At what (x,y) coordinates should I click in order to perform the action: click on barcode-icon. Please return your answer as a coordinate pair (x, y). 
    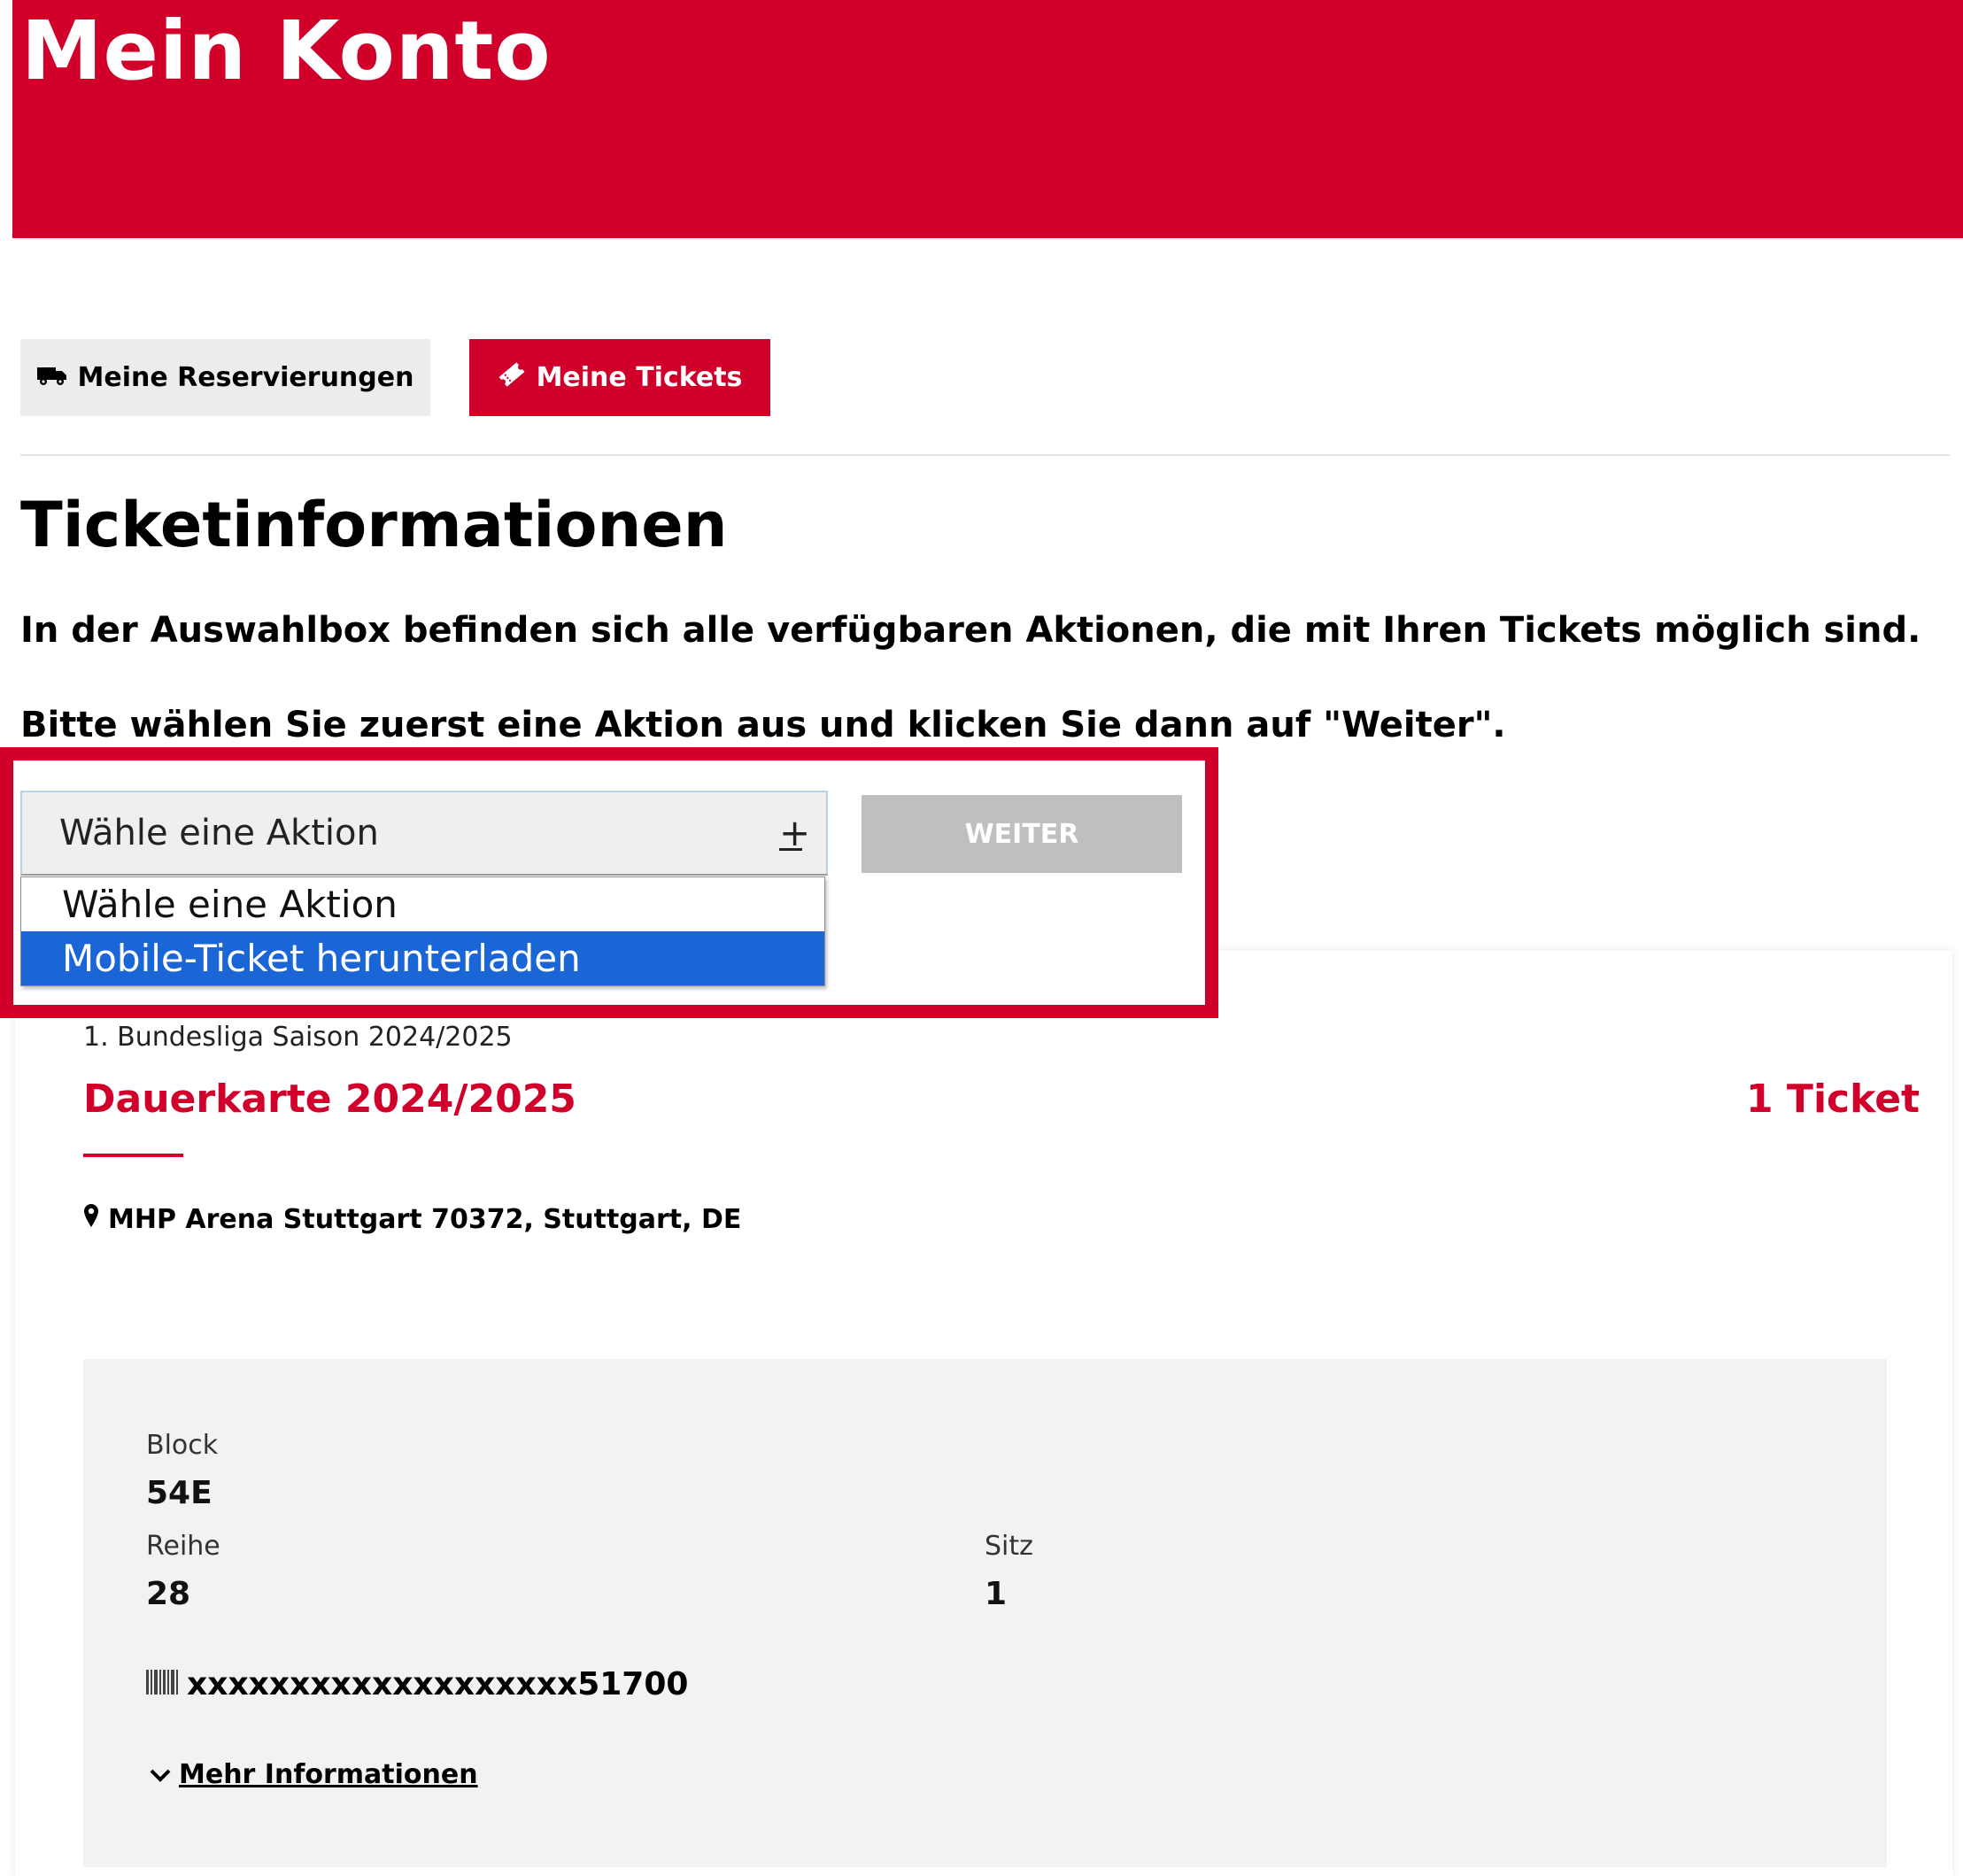
    Looking at the image, I should click on (166, 1684).